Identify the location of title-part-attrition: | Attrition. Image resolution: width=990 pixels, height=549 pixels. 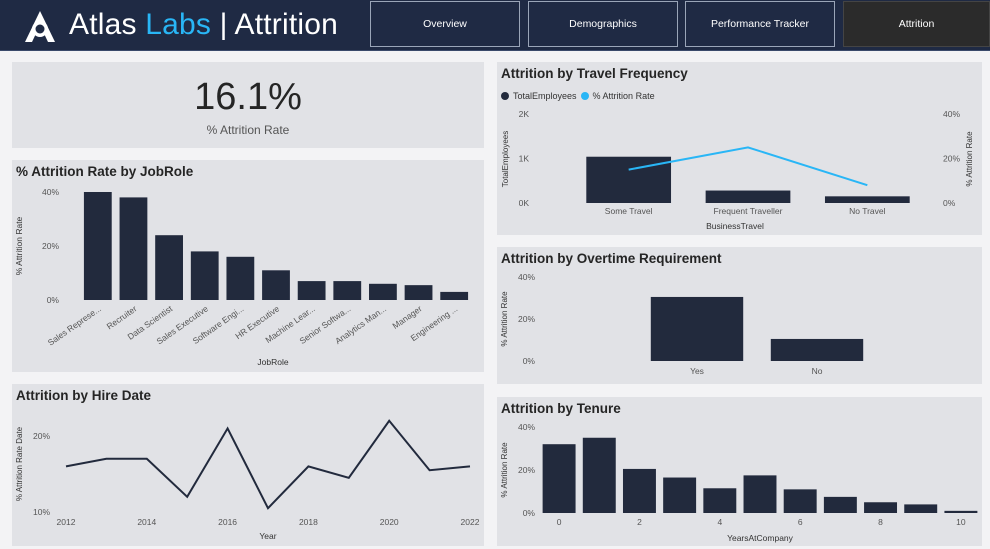
(279, 24).